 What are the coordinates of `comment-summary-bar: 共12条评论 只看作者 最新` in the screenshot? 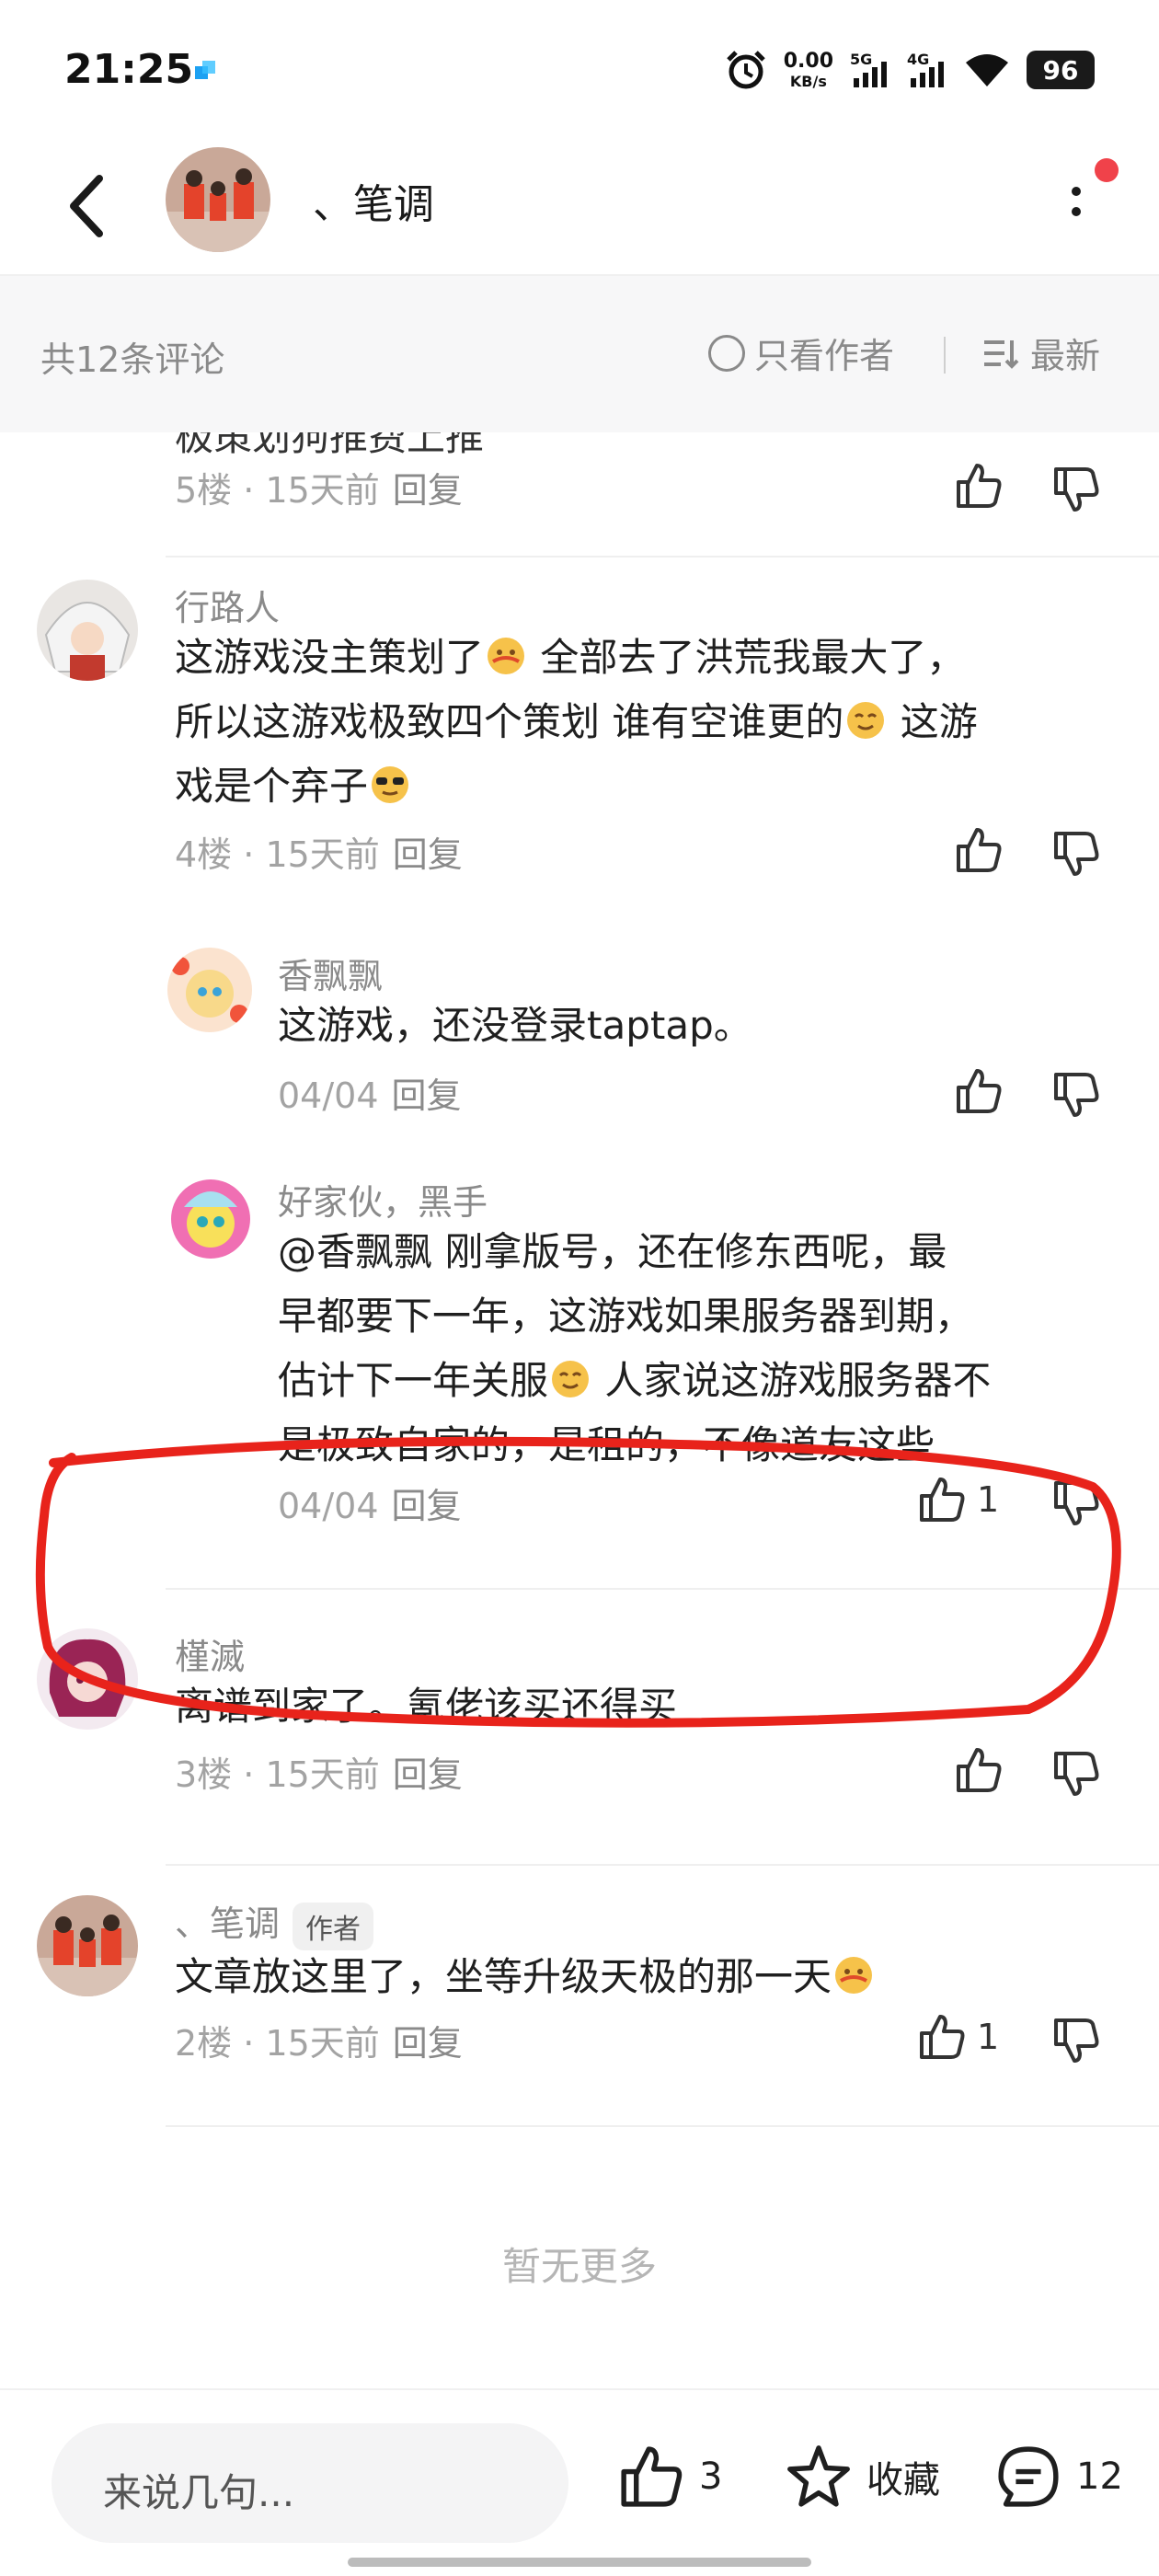 It's located at (579, 354).